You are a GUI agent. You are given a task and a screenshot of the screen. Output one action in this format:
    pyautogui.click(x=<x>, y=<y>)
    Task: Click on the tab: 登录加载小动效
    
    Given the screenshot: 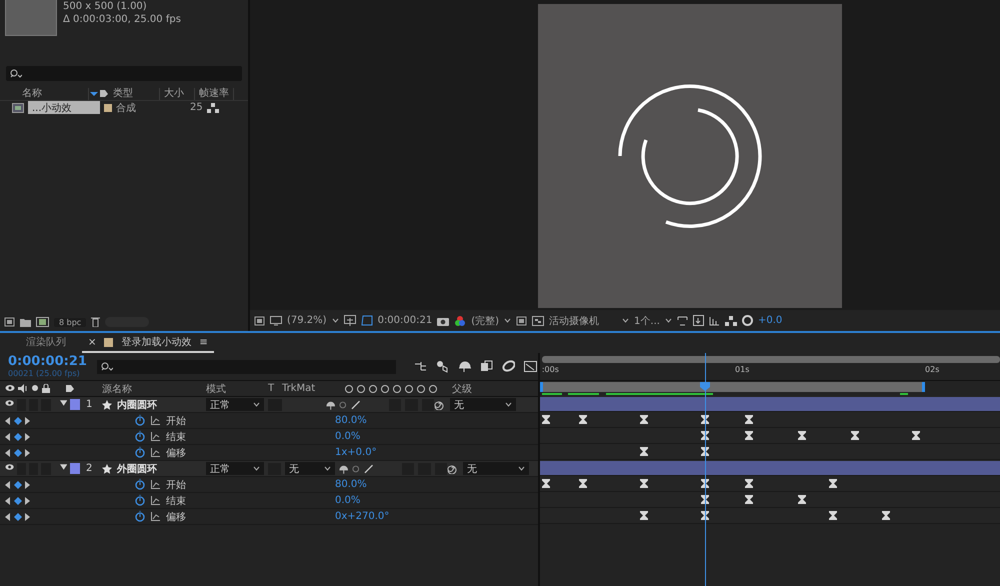 What is the action you would take?
    pyautogui.click(x=156, y=342)
    